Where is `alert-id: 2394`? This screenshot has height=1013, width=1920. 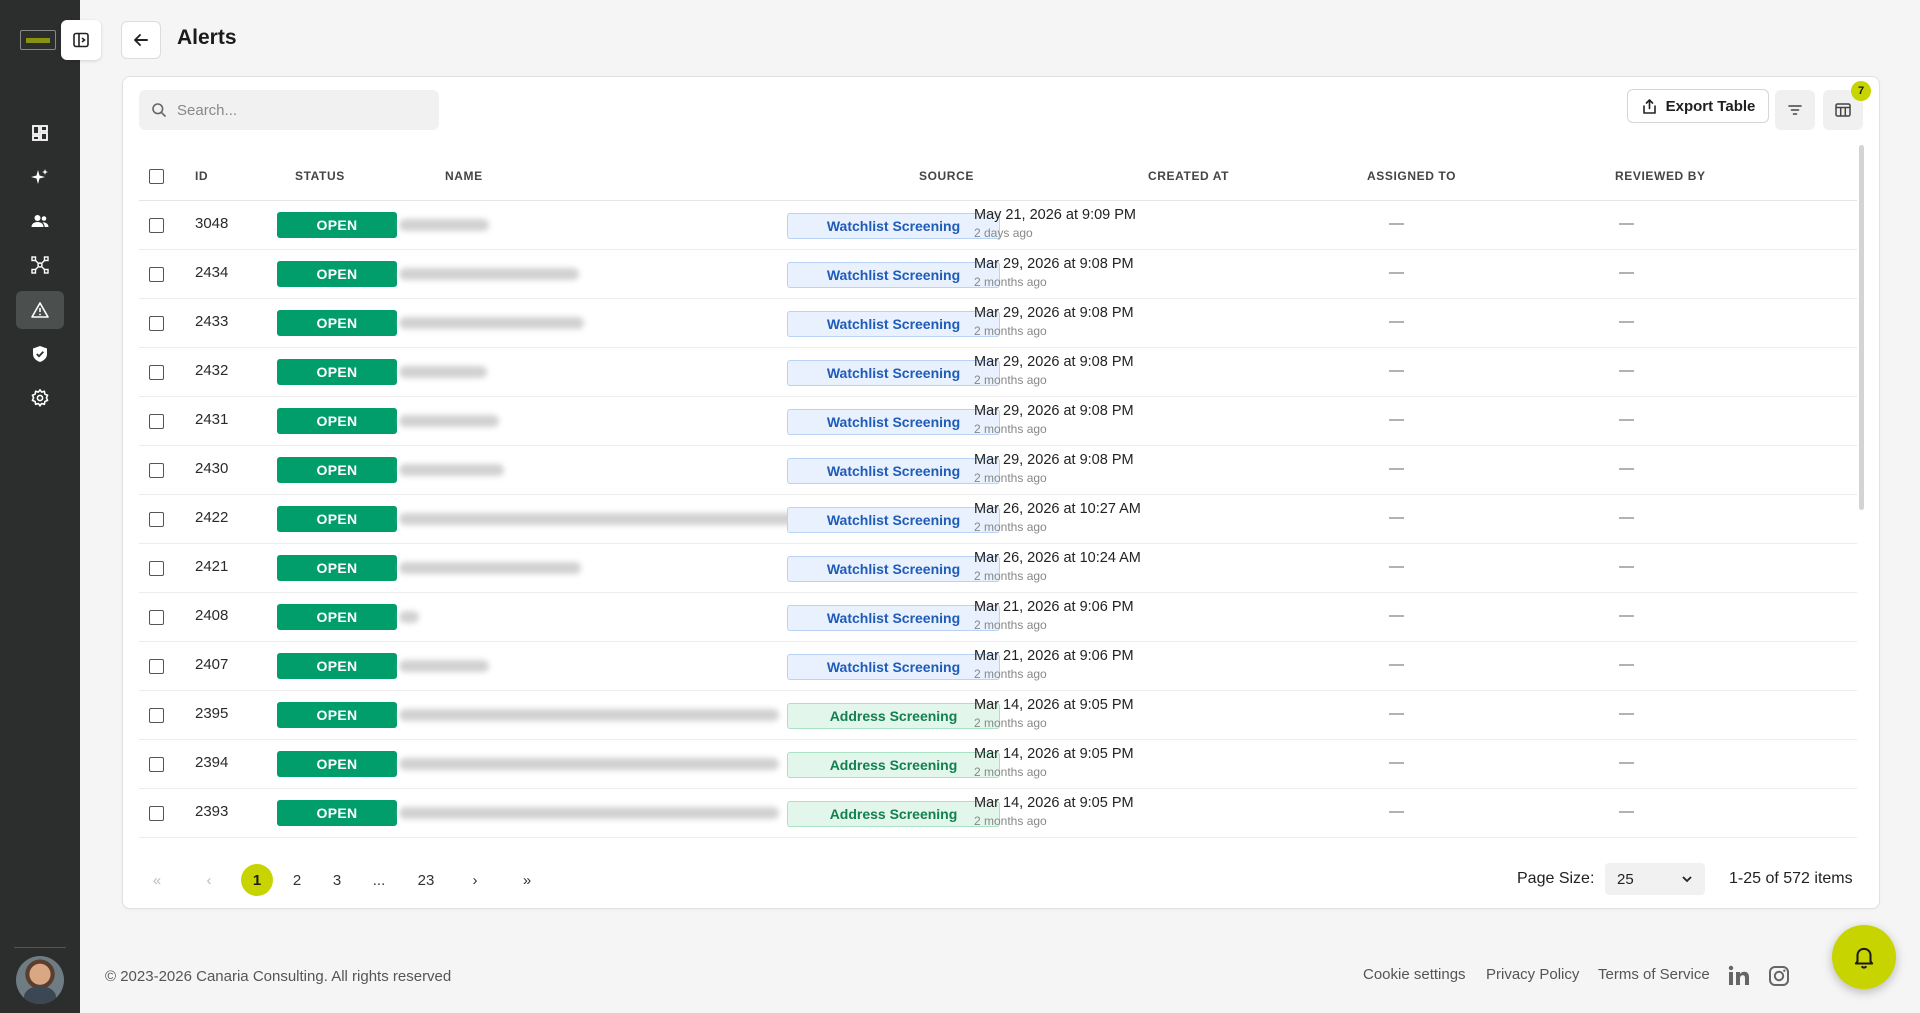
alert-id: 2394 is located at coordinates (211, 762).